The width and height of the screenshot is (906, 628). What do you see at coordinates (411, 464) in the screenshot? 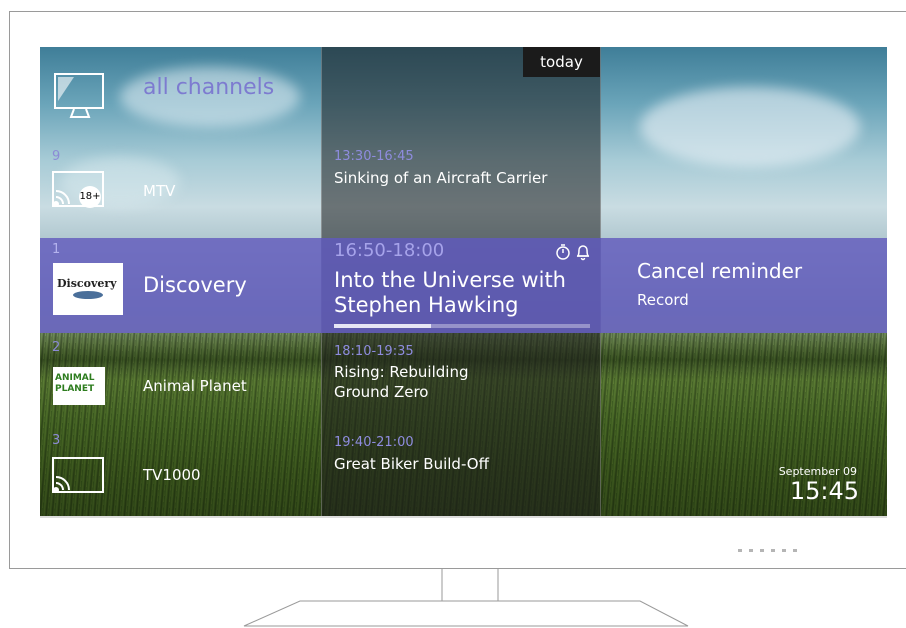
I see `program-title: Great Biker Build-Off` at bounding box center [411, 464].